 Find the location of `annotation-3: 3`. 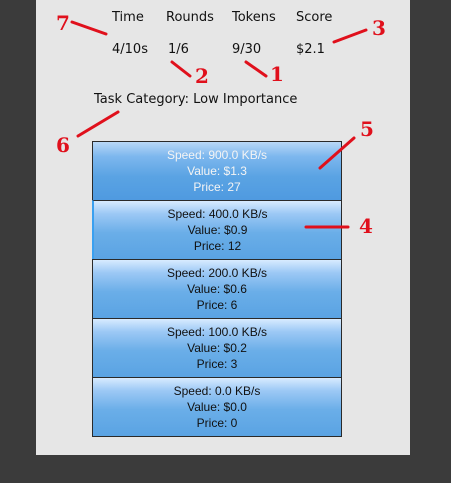

annotation-3: 3 is located at coordinates (379, 28).